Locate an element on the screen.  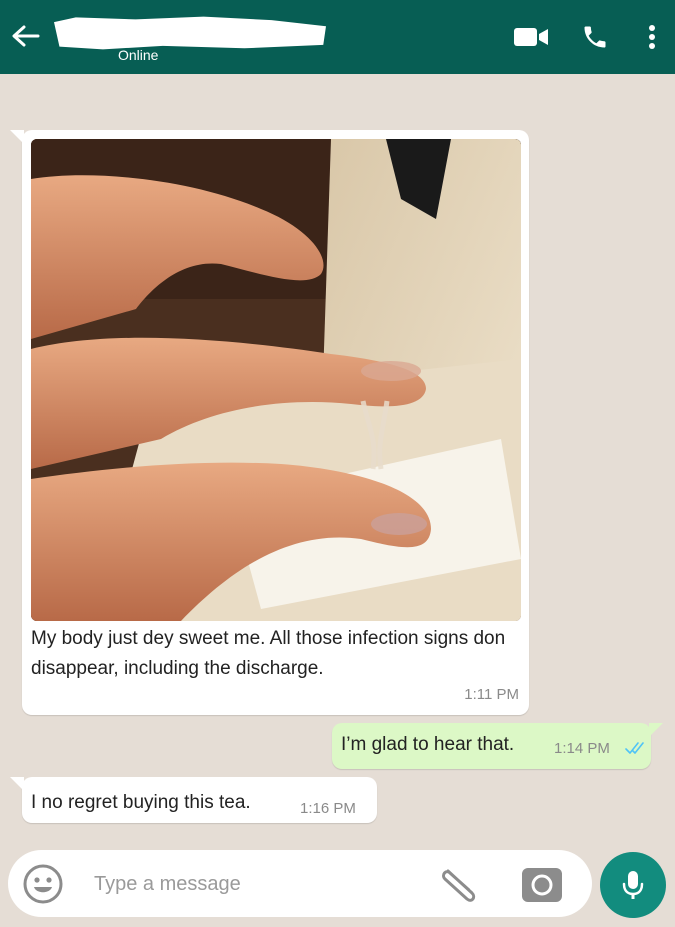
attach-button is located at coordinates (459, 884).